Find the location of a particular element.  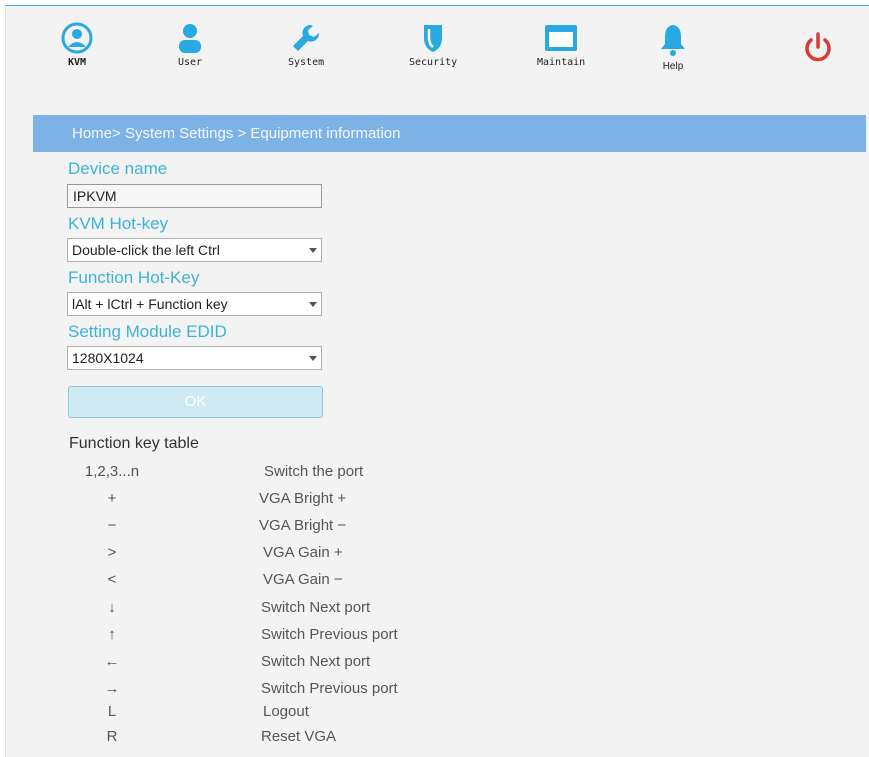

nav-label-user: User is located at coordinates (190, 62).